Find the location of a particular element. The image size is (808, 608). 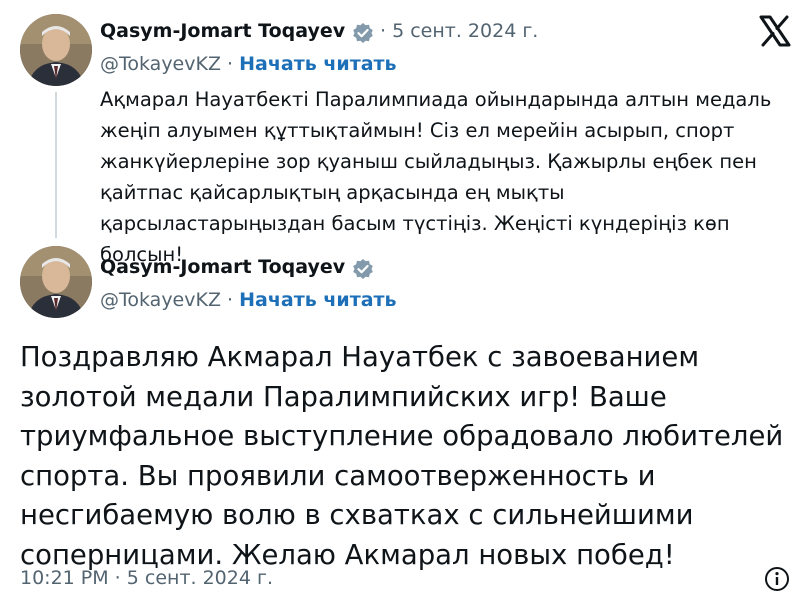

handle-main: @TokayevKZ is located at coordinates (160, 300).